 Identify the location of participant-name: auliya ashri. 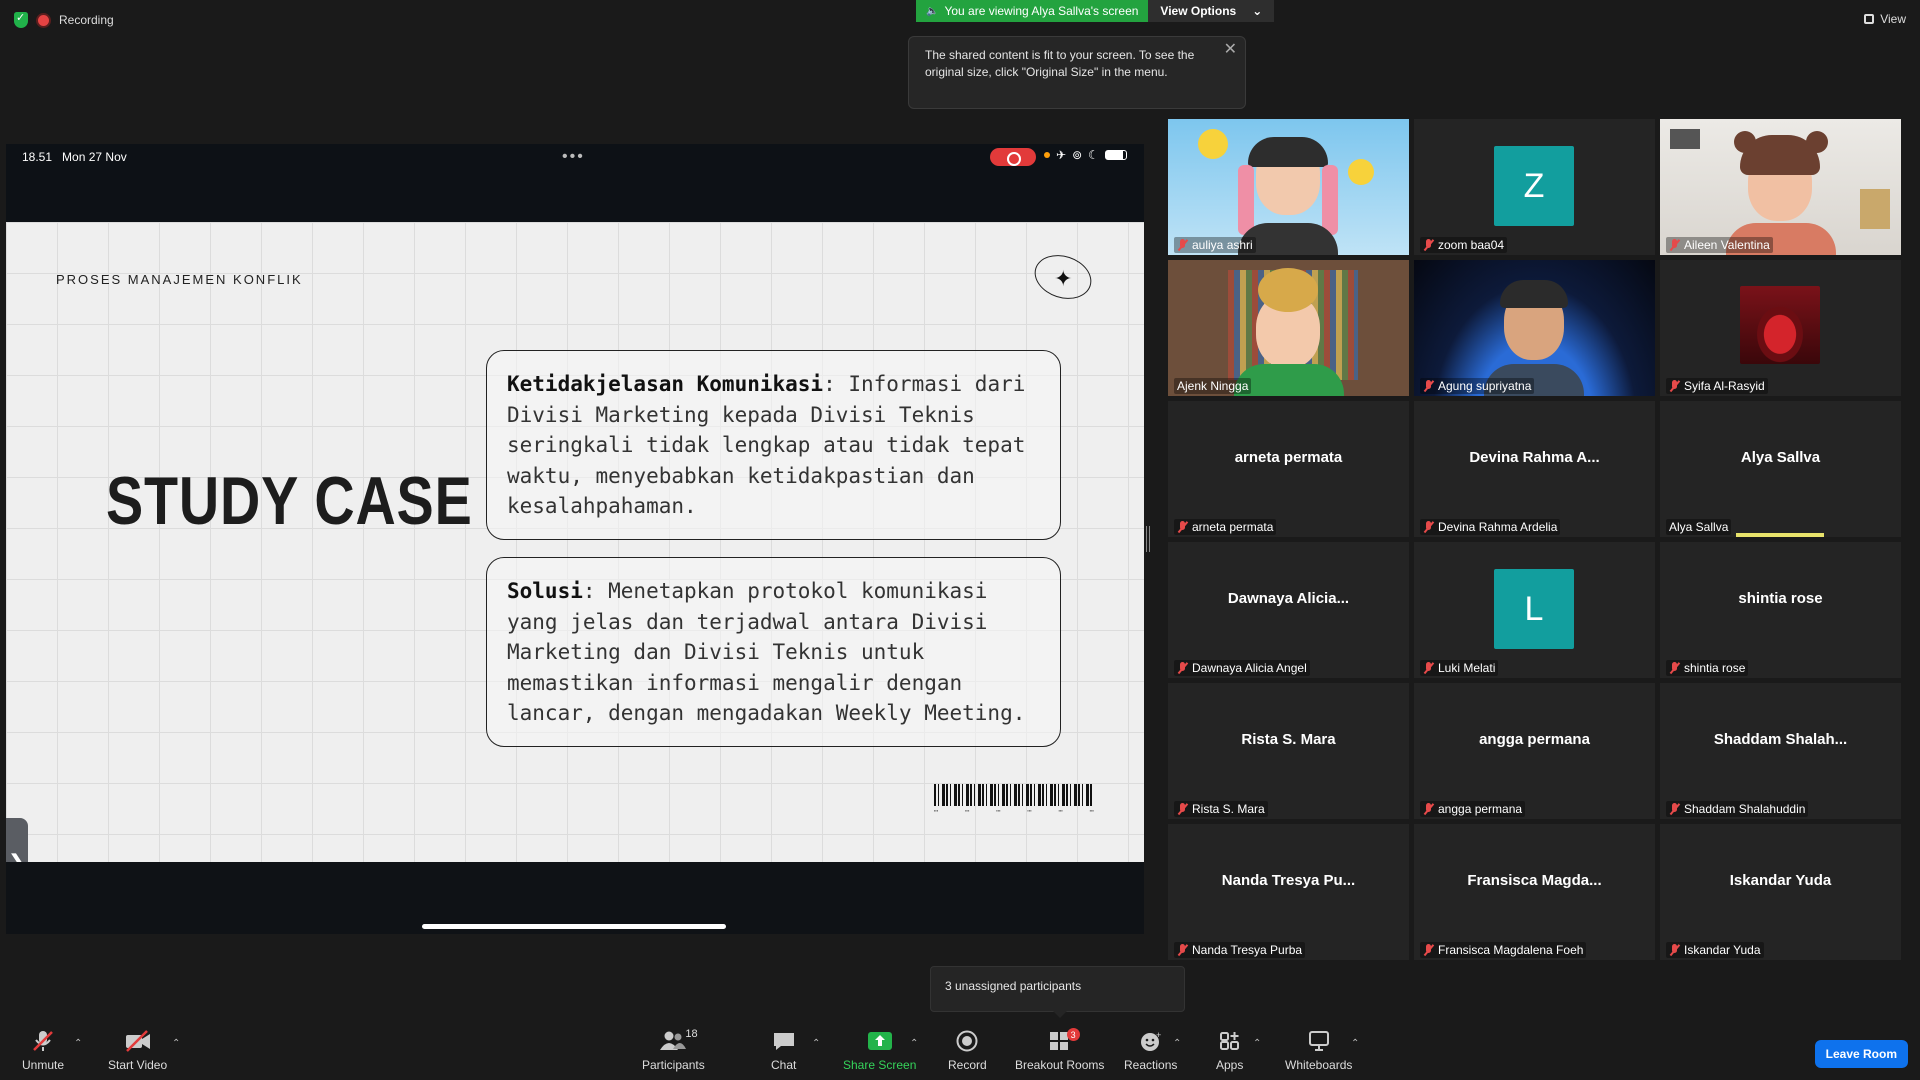
(1222, 245).